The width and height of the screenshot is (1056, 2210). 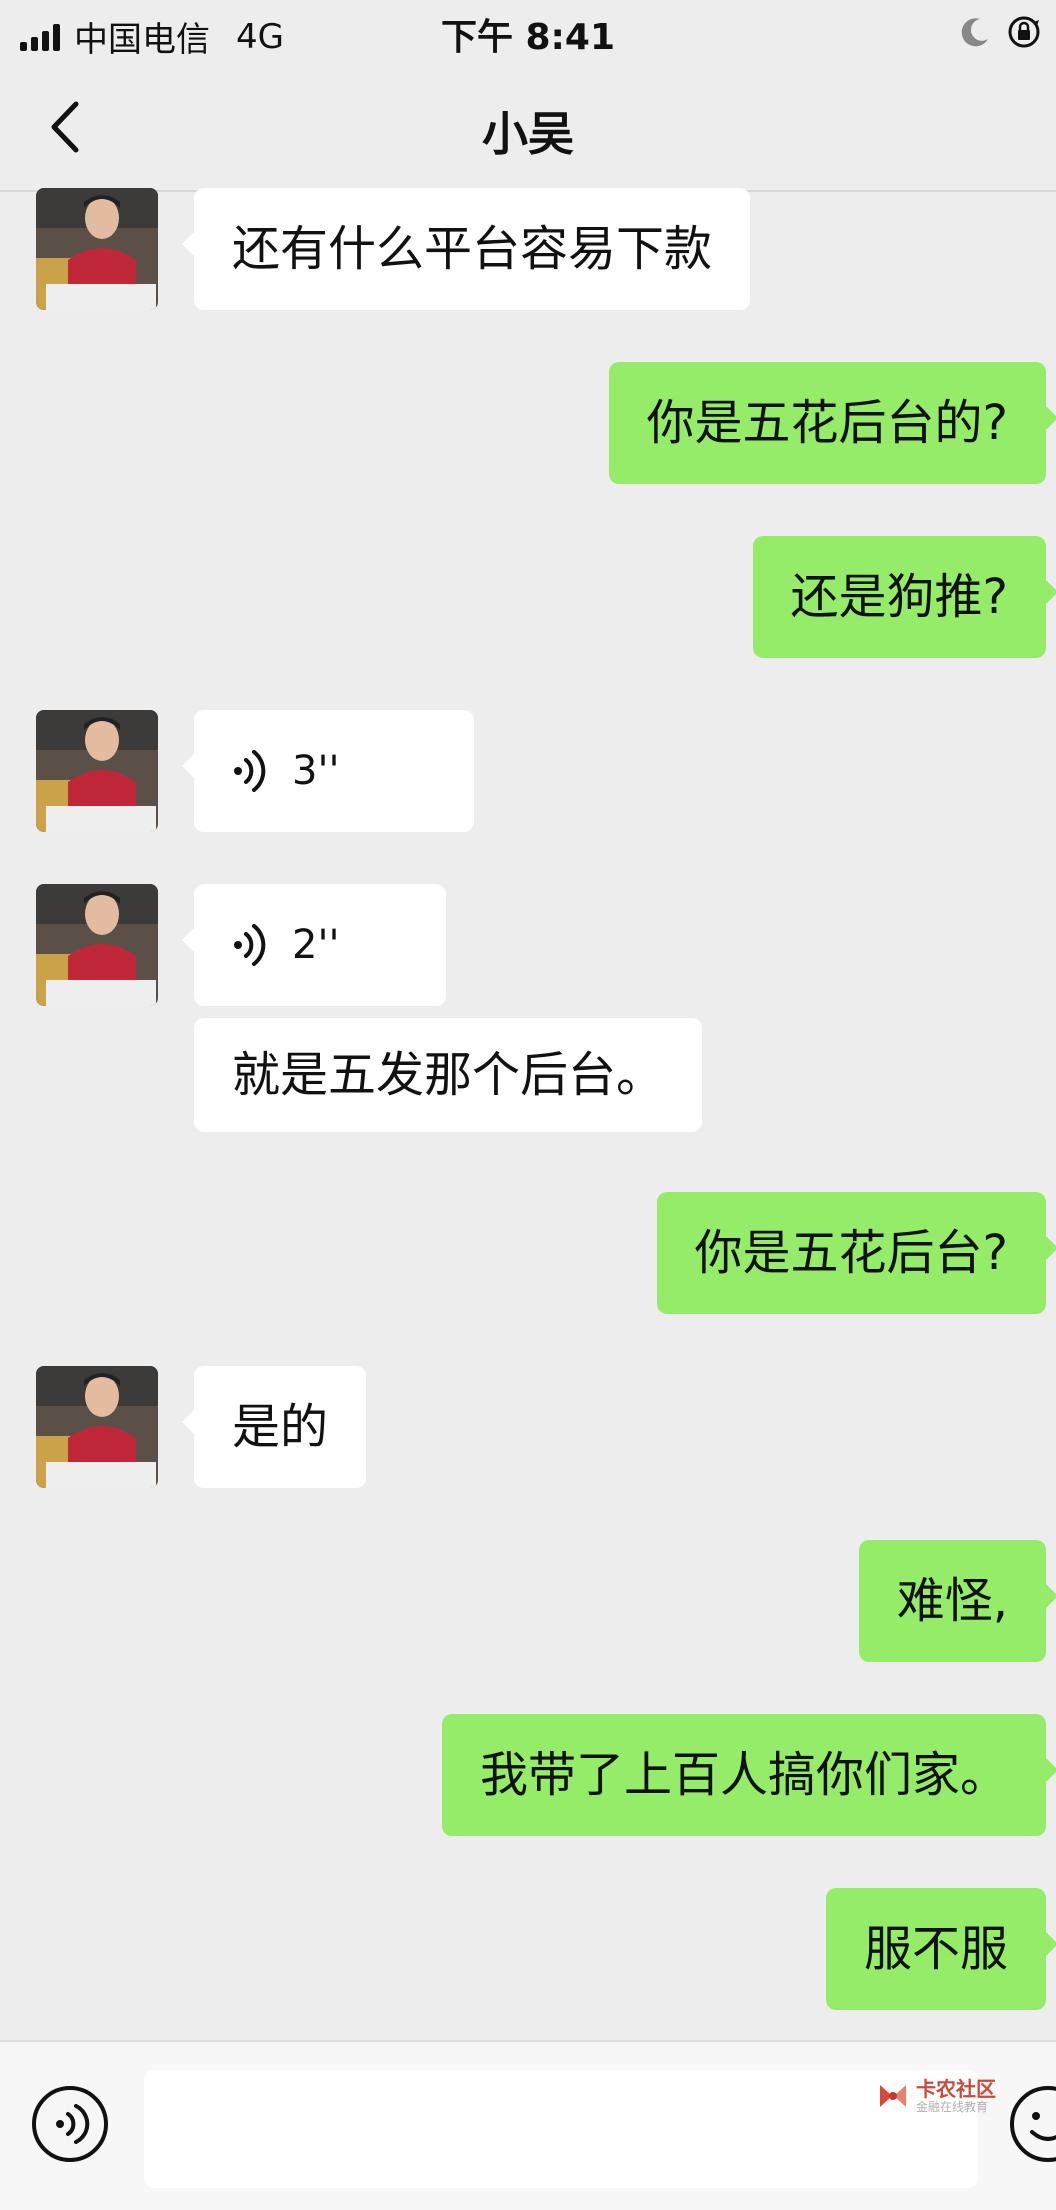 What do you see at coordinates (832, 423) in the screenshot?
I see `message-bubble-sent: 你是五花后台的?` at bounding box center [832, 423].